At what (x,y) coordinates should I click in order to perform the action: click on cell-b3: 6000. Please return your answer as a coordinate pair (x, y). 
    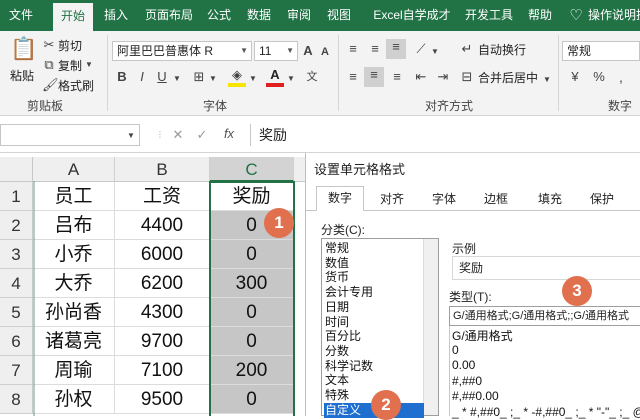
    Looking at the image, I should click on (162, 254).